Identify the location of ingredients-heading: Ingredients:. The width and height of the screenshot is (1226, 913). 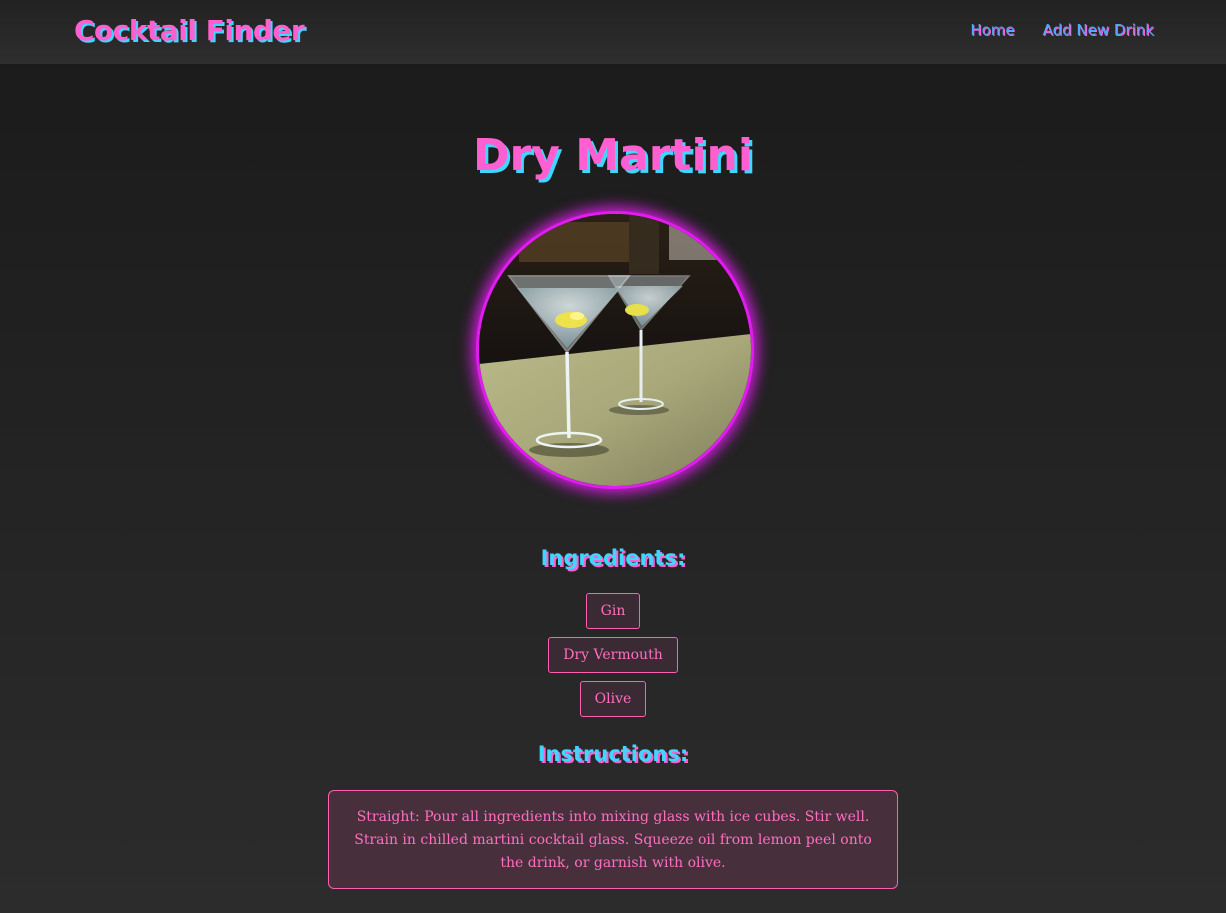
(613, 558).